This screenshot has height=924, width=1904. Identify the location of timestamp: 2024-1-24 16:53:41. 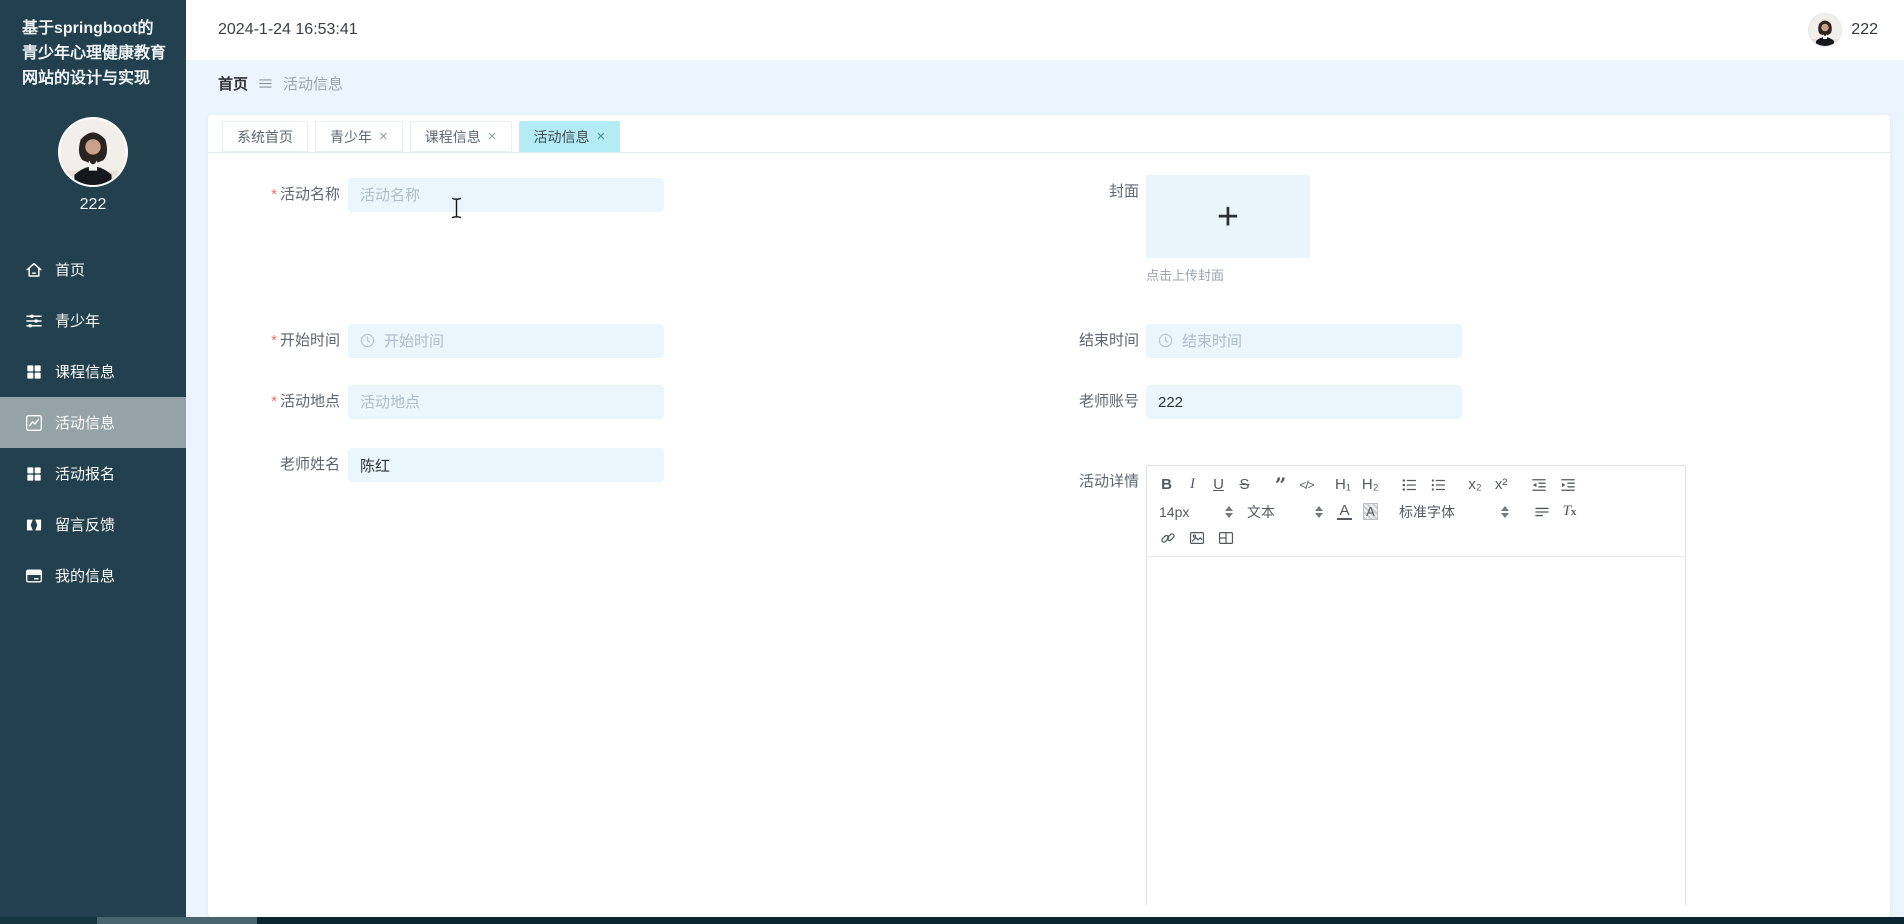
(288, 29).